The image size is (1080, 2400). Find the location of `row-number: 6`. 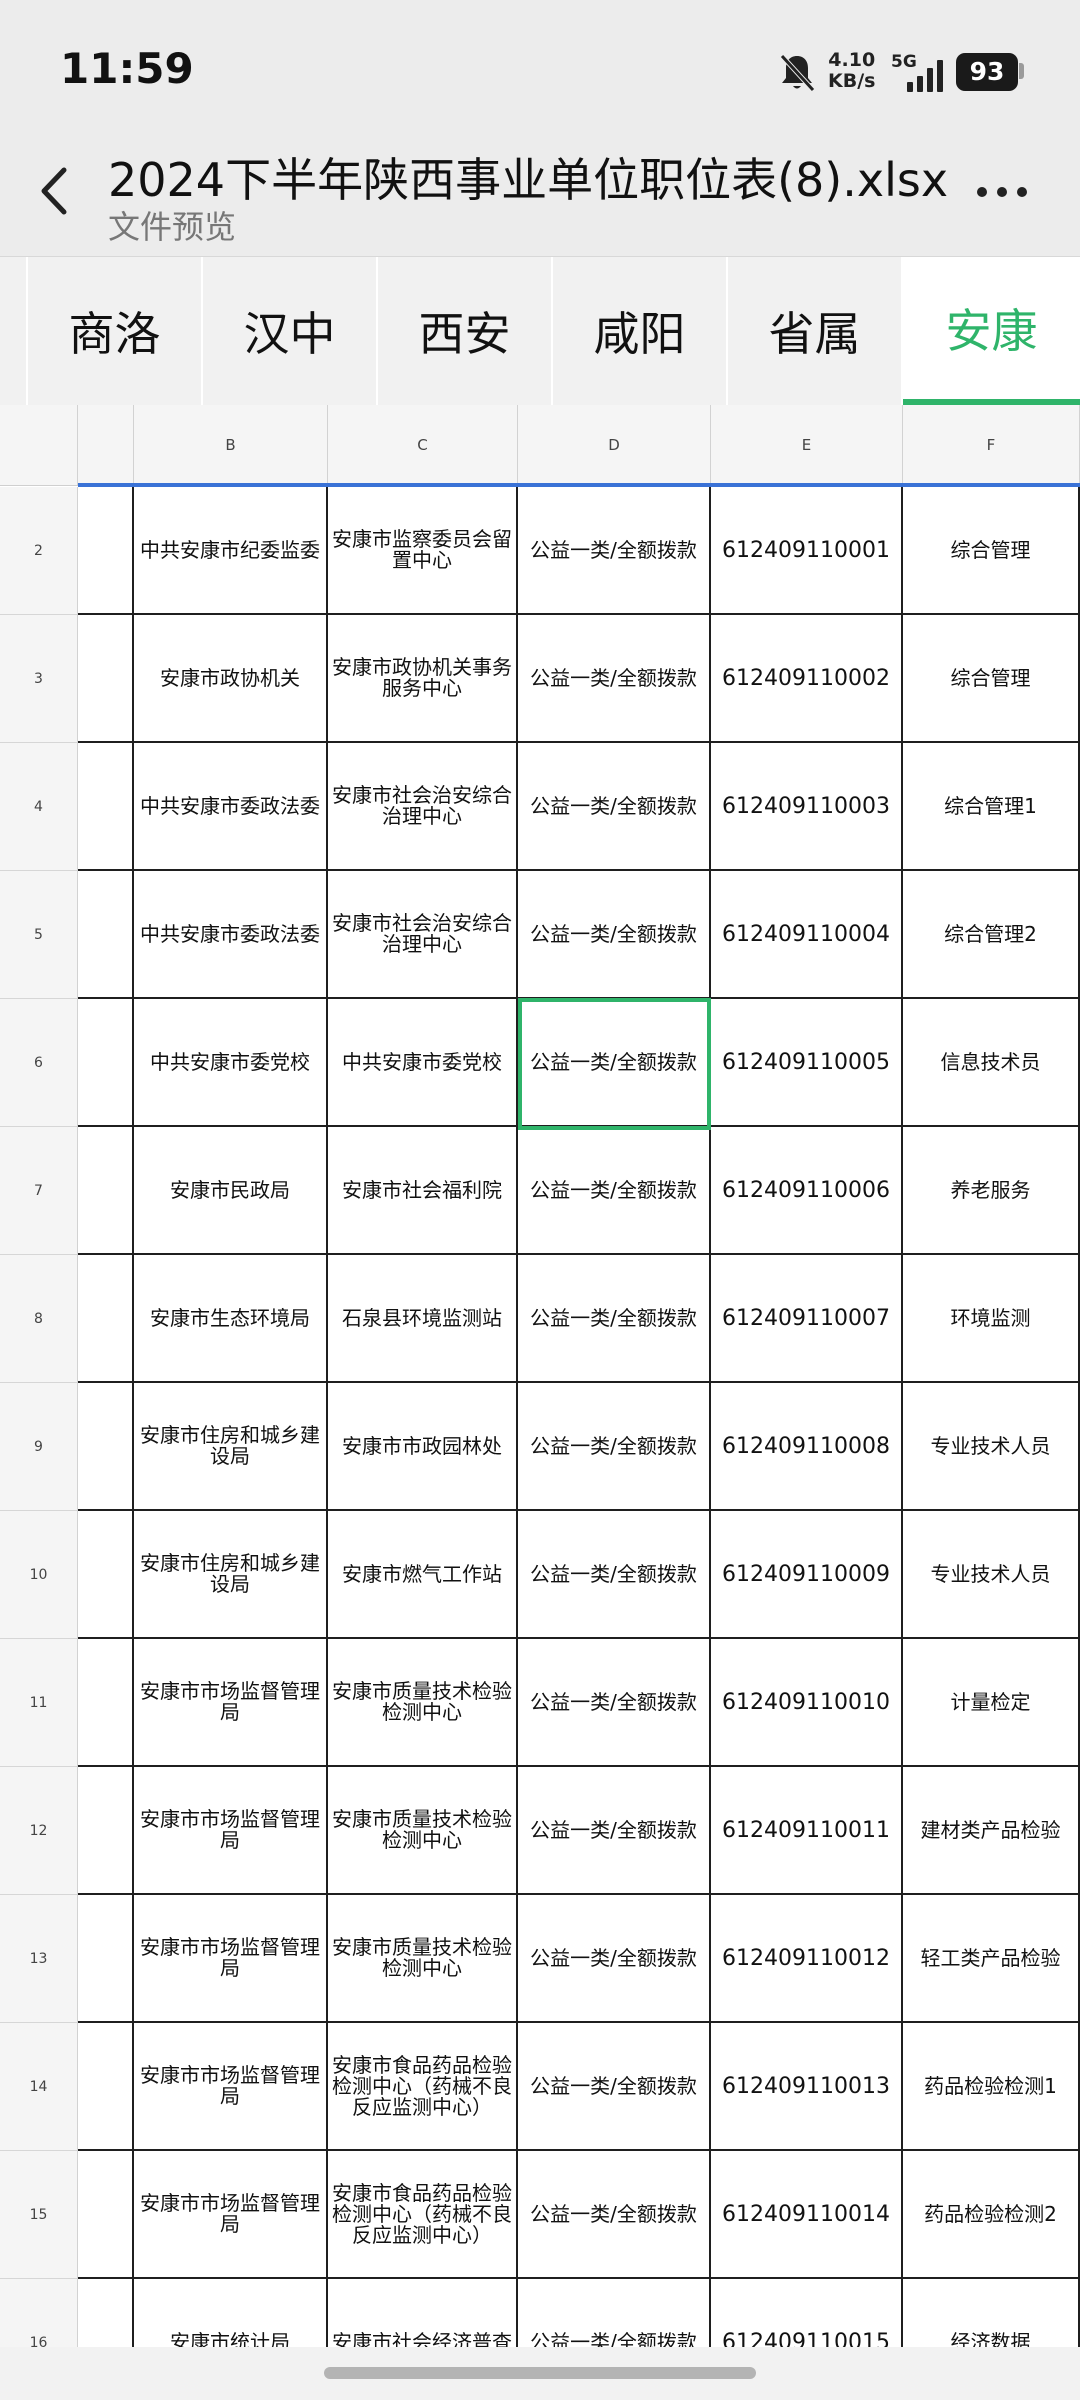

row-number: 6 is located at coordinates (39, 1063).